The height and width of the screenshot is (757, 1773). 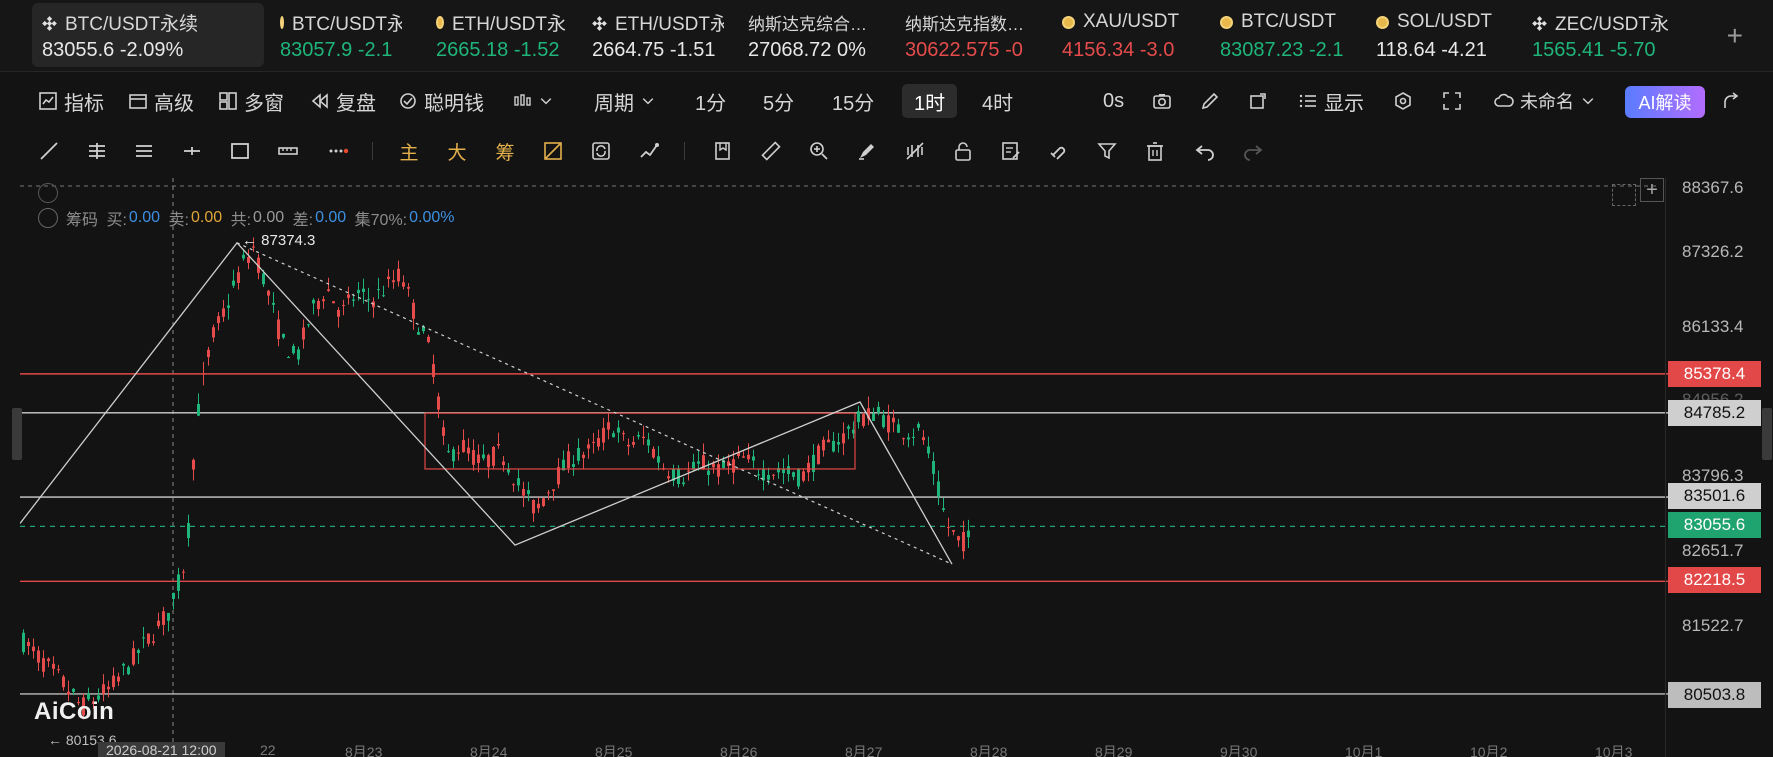 I want to click on left-panel-toggle, so click(x=17, y=434).